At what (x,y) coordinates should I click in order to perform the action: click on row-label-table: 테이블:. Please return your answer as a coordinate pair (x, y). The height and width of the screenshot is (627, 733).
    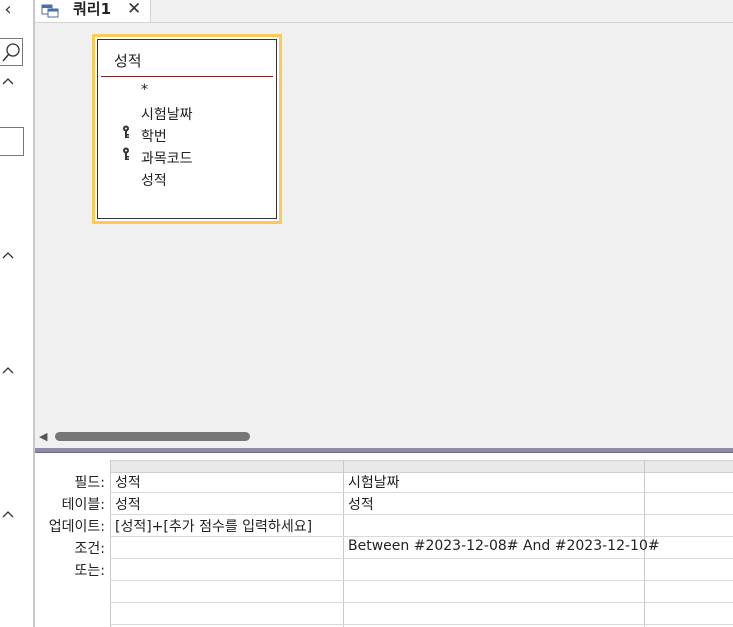
    Looking at the image, I should click on (83, 505).